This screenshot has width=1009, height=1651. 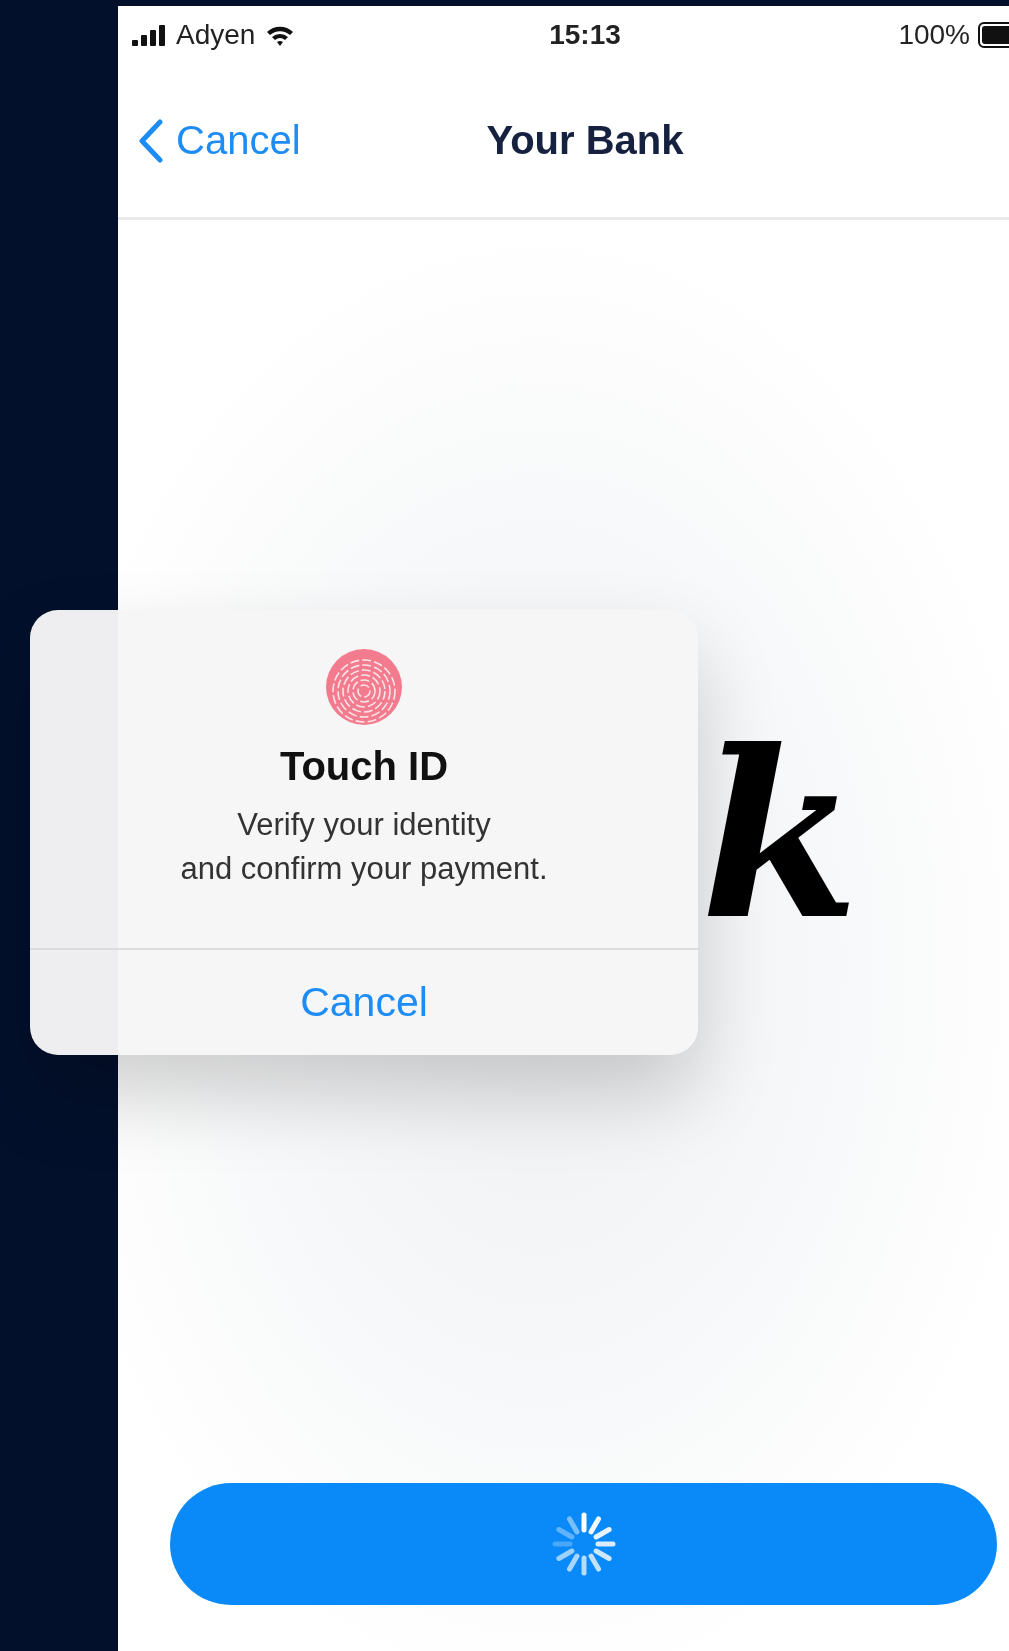 What do you see at coordinates (364, 847) in the screenshot?
I see `dialog-message: Verify your identity and confirm your payment.` at bounding box center [364, 847].